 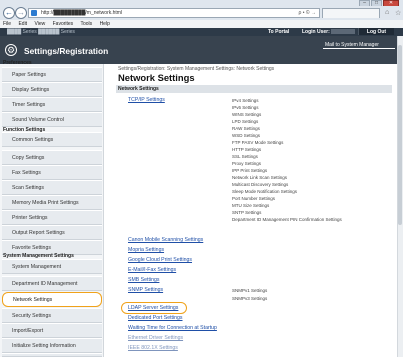 I want to click on scrollbar-thumb, so click(x=400, y=135).